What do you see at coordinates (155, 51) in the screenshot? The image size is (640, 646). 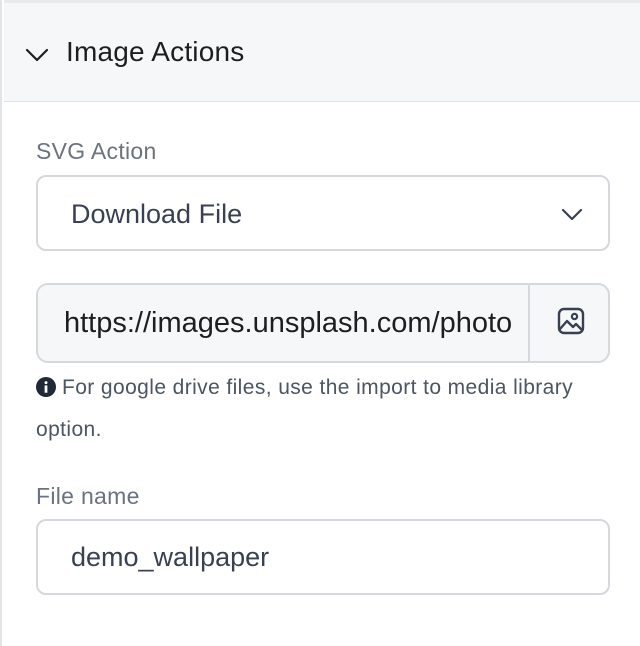 I see `section-title: Image Actions` at bounding box center [155, 51].